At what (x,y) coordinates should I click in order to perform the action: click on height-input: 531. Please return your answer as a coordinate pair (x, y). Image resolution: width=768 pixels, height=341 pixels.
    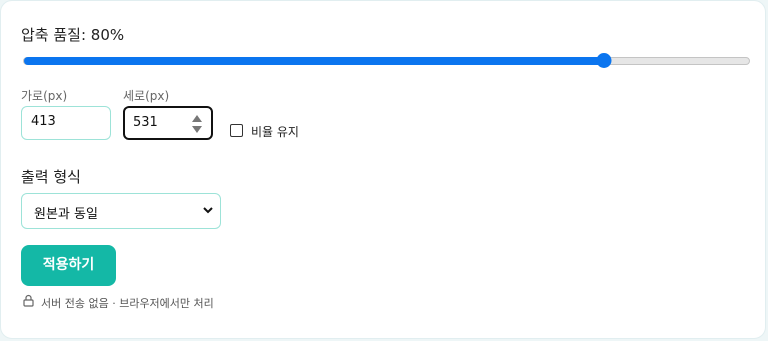
    Looking at the image, I should click on (168, 123).